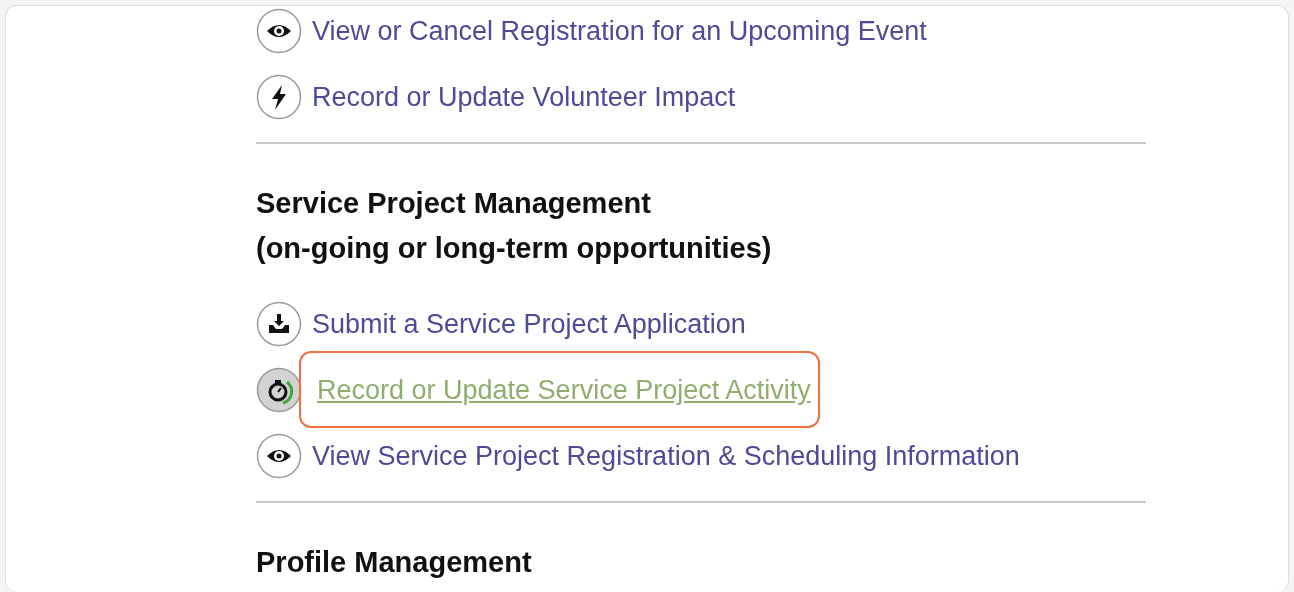  I want to click on menu-link: View or Cancel Registration for an Upcoming Event, so click(619, 30).